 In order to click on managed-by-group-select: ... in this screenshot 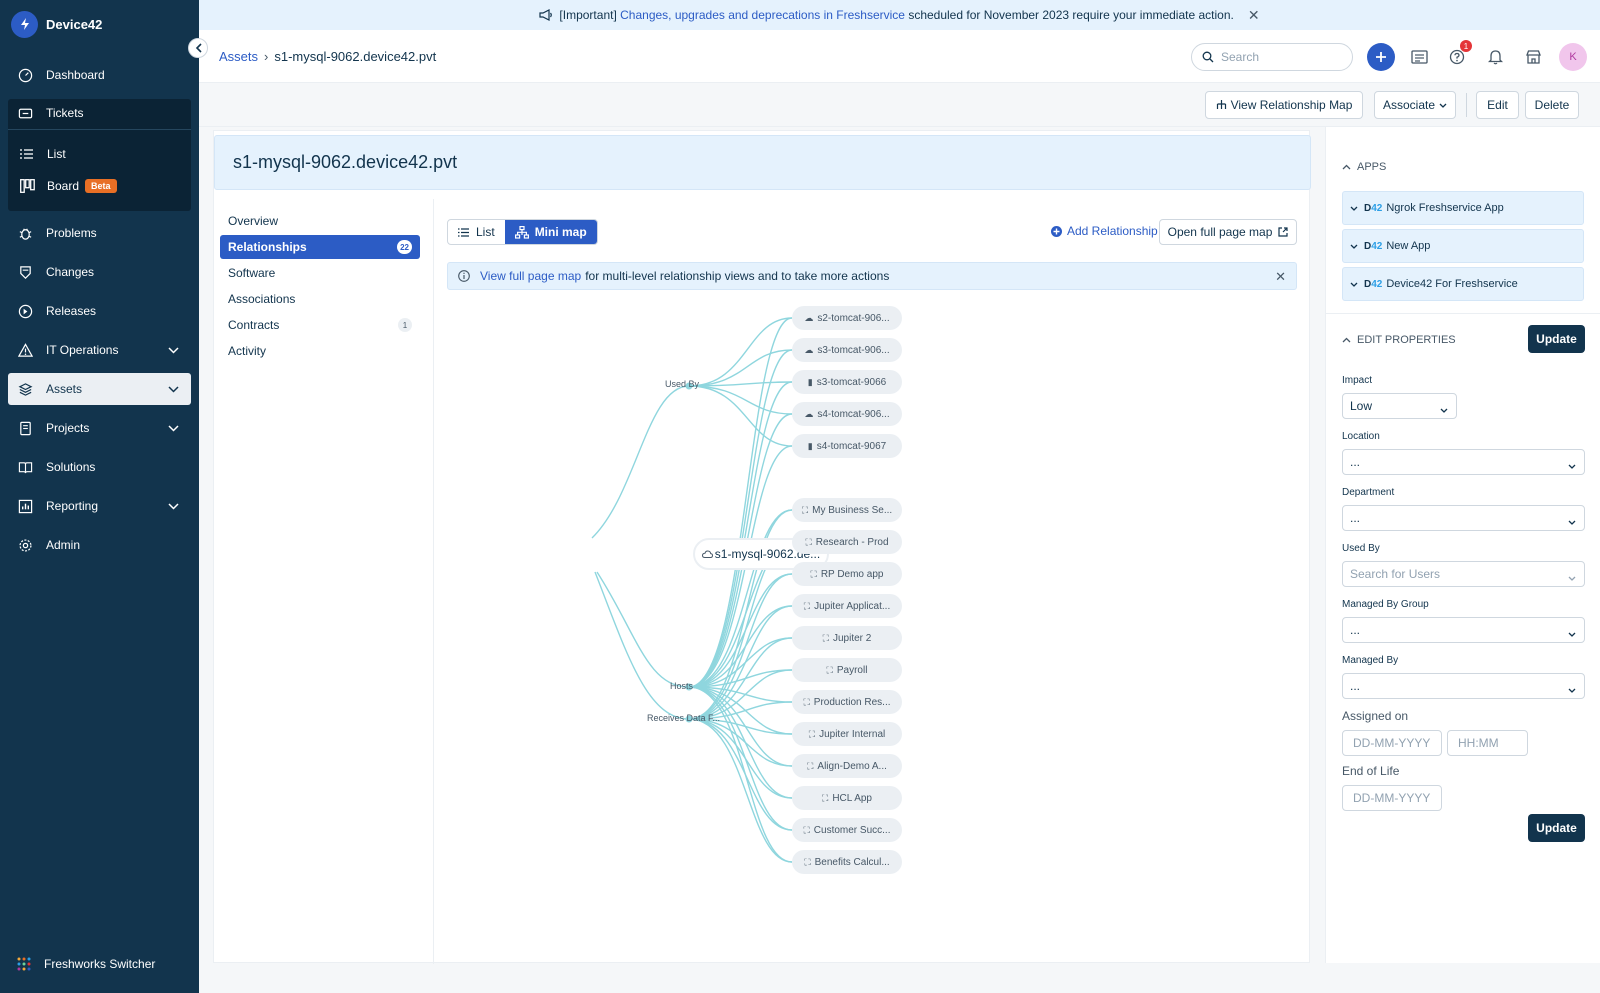, I will do `click(1463, 630)`.